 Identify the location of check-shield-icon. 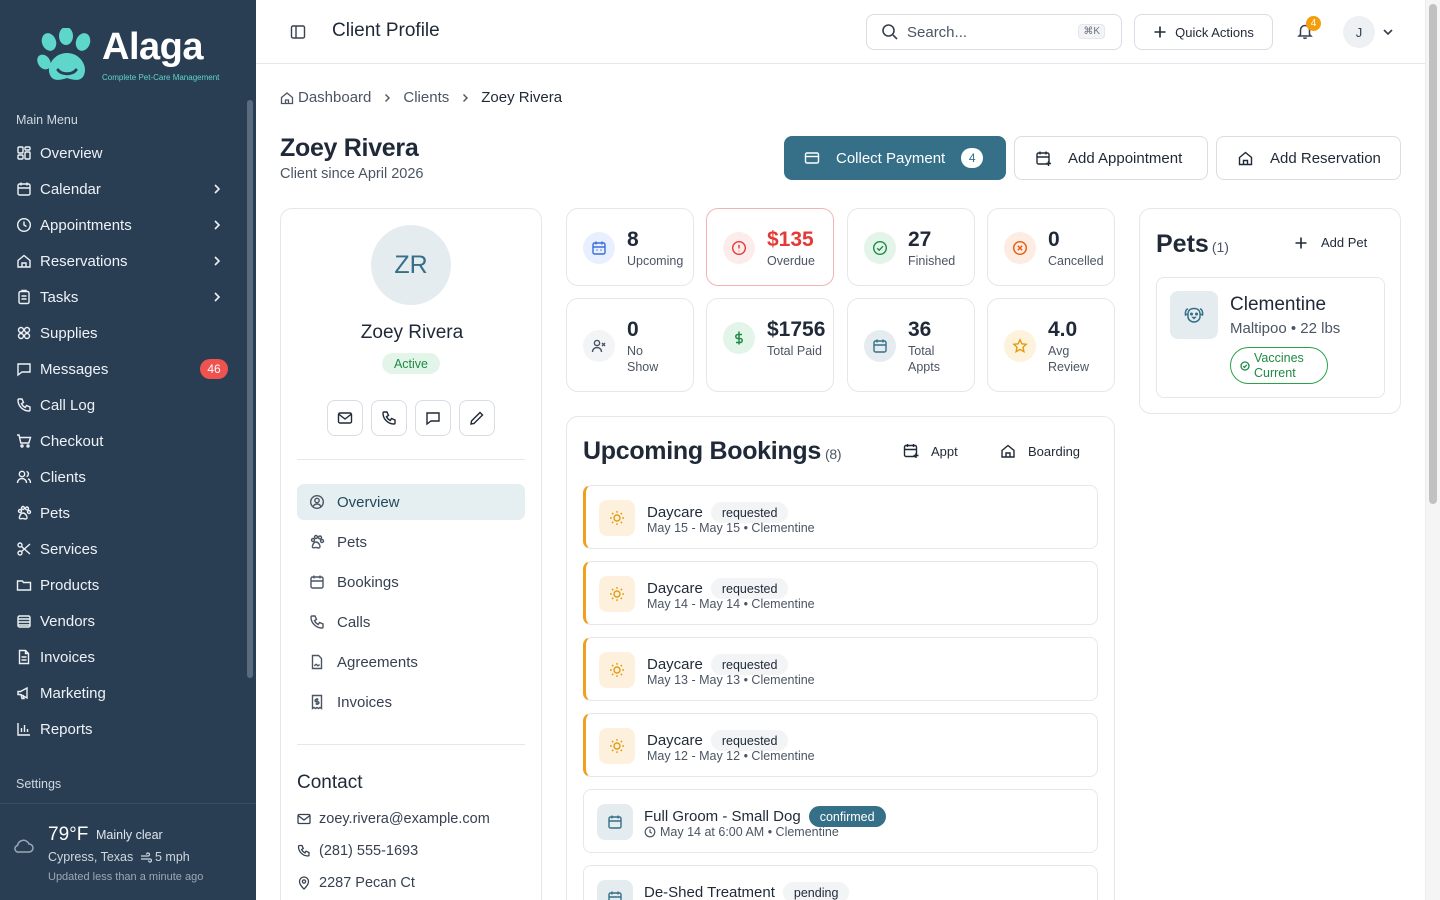
(1245, 365).